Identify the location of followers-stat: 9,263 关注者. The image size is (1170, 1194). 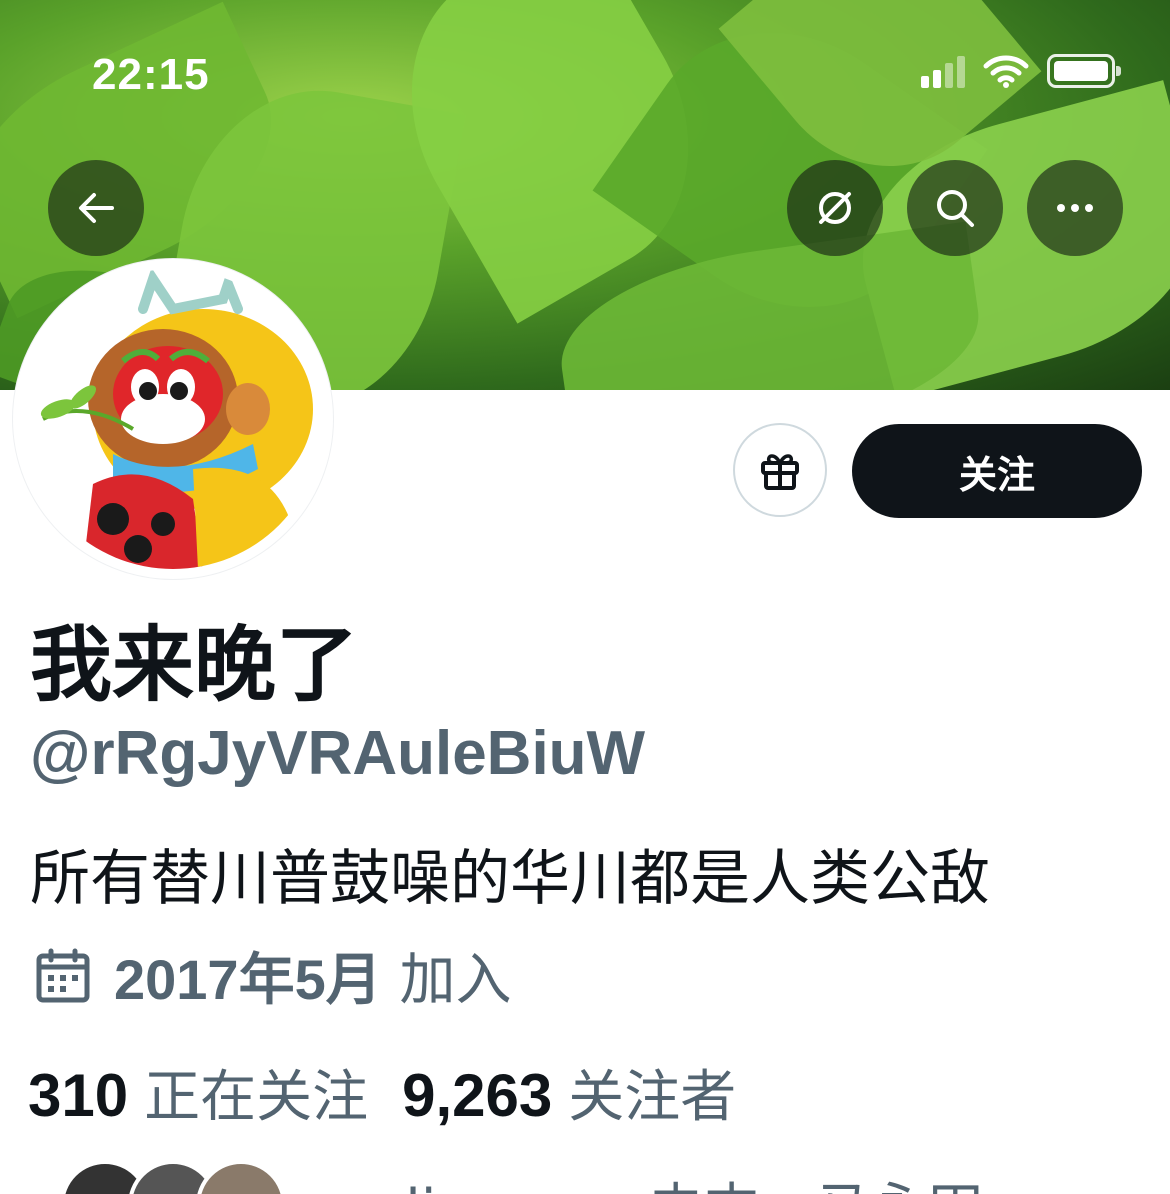
(569, 1092).